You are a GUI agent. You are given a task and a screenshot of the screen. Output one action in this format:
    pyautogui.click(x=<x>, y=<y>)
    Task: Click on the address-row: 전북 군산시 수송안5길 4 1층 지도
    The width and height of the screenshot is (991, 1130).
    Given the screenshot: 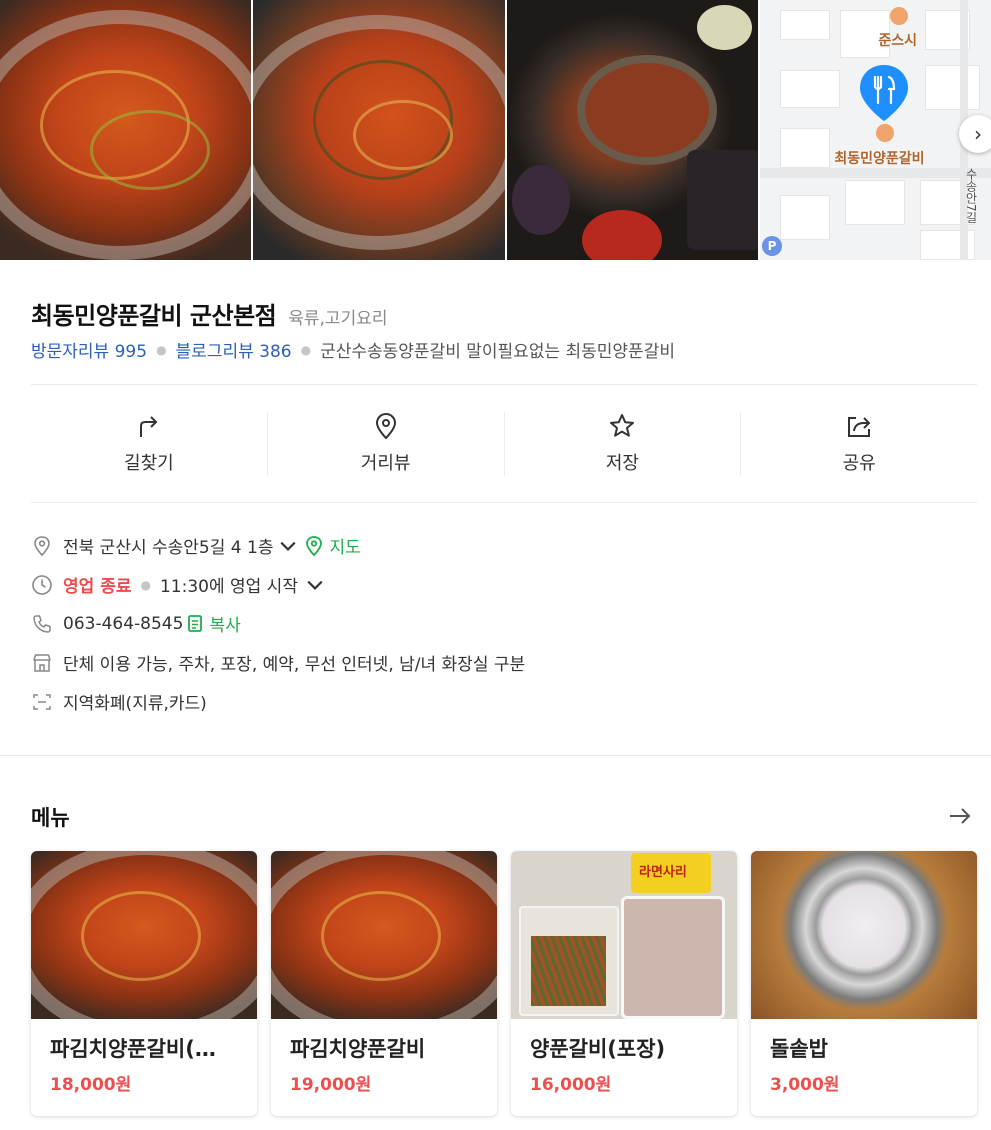 What is the action you would take?
    pyautogui.click(x=196, y=545)
    